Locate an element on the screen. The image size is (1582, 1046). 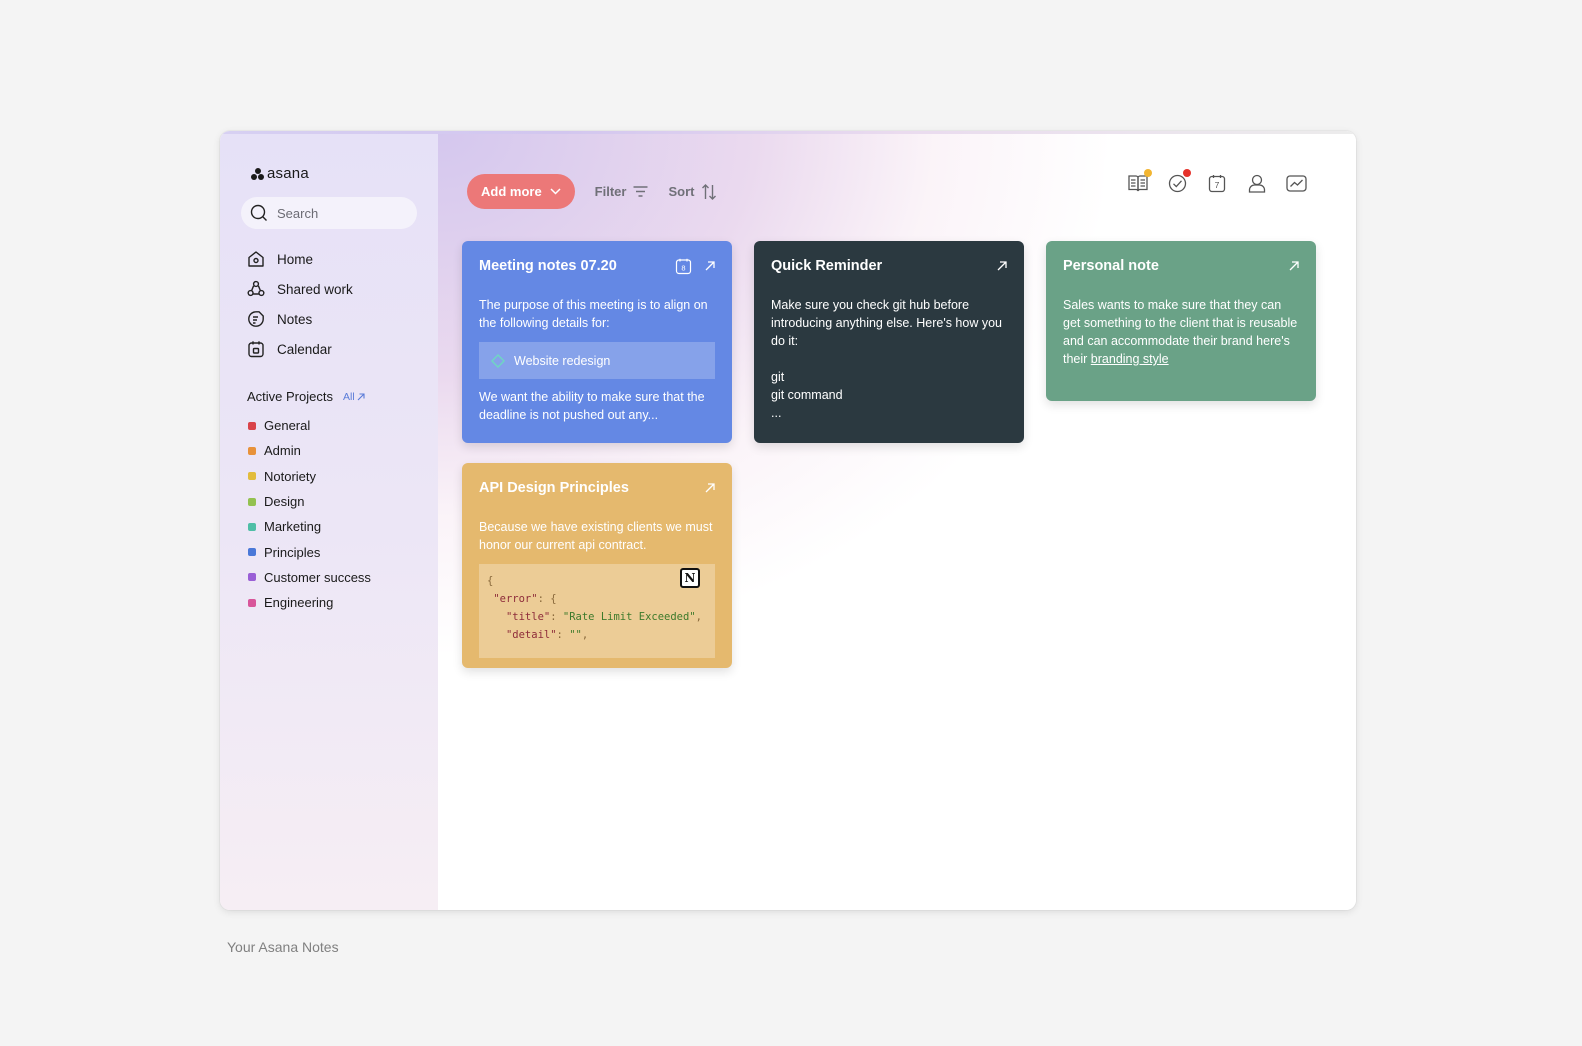
calendar-day-icon: 8 is located at coordinates (683, 266).